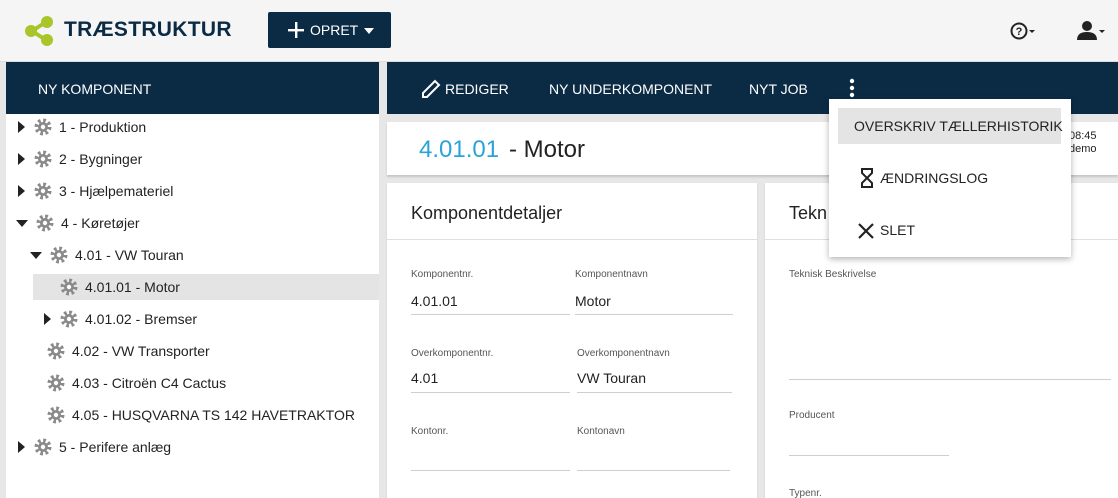 This screenshot has width=1118, height=498. I want to click on komponentnavn-field: Motor, so click(593, 301).